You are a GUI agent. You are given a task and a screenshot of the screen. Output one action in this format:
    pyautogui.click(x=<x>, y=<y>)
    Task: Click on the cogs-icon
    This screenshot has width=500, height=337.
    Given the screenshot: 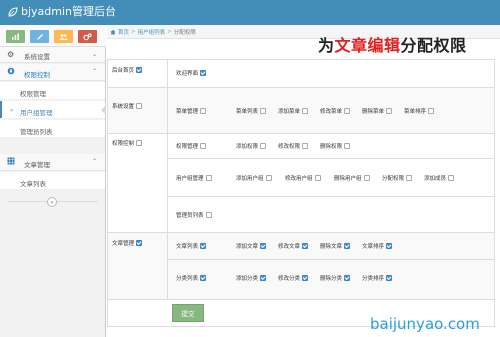 What is the action you would take?
    pyautogui.click(x=87, y=36)
    